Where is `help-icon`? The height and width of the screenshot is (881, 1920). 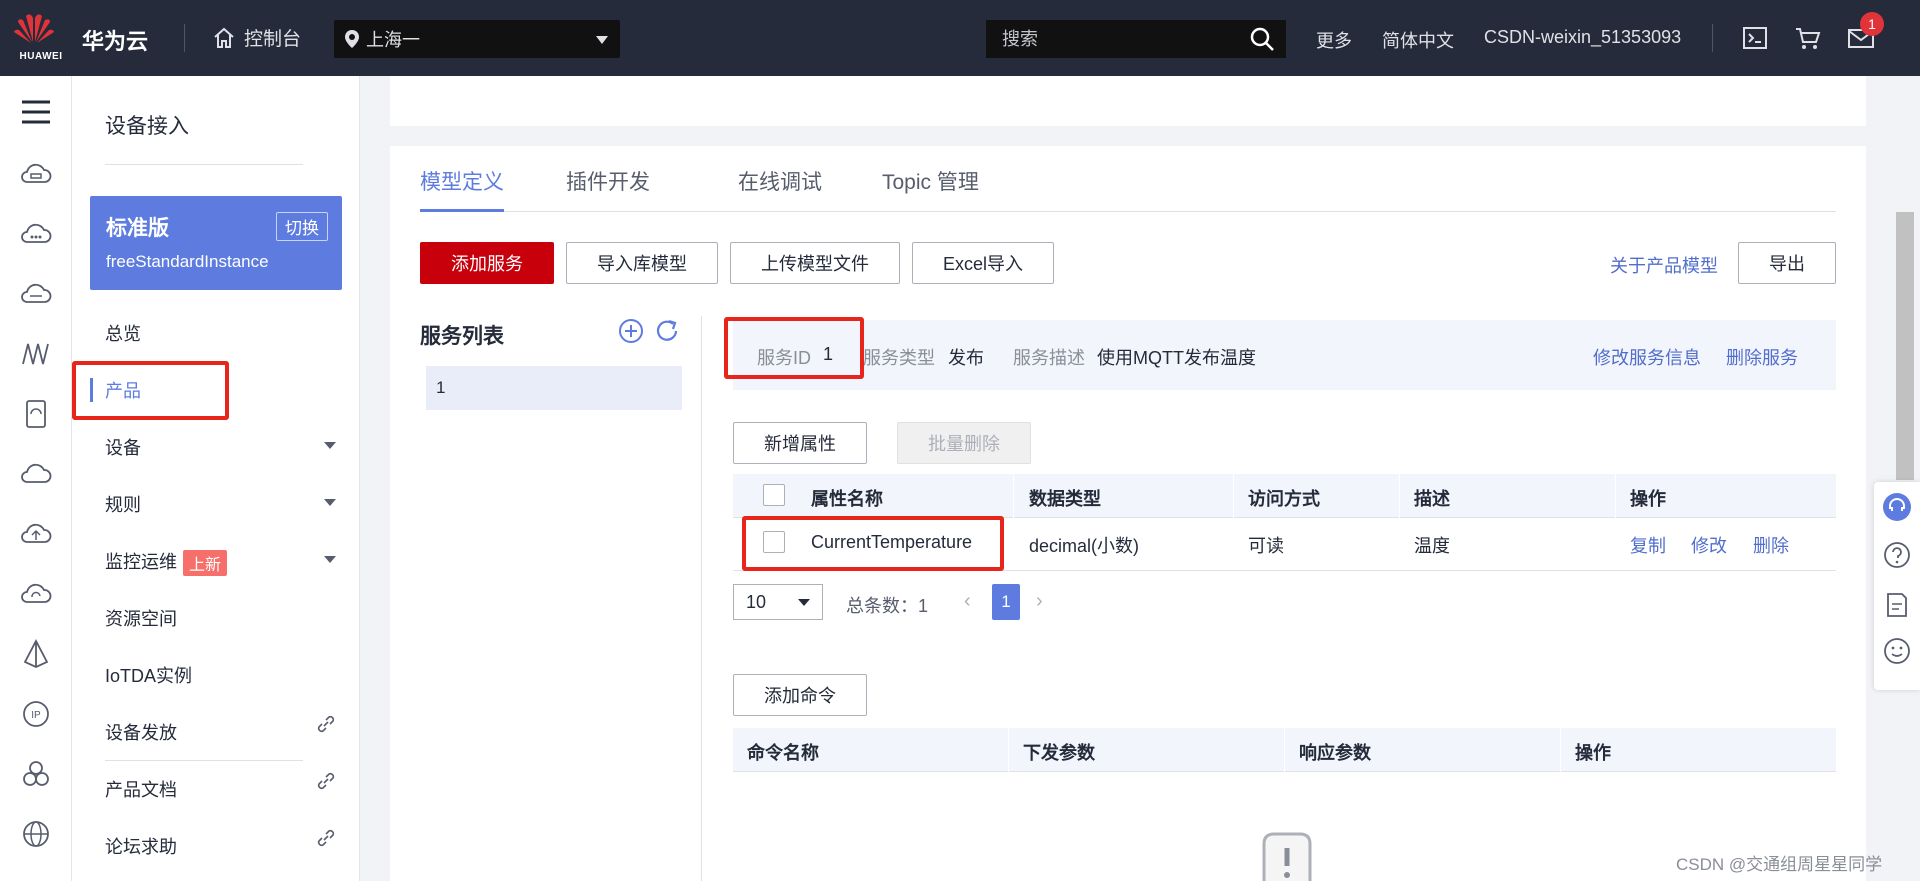 help-icon is located at coordinates (1897, 555).